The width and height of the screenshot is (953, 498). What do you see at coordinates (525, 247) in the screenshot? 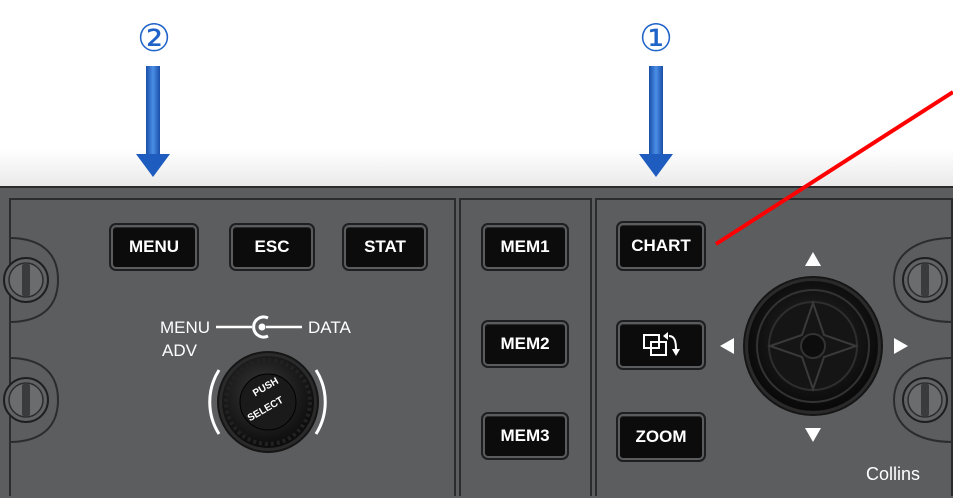
I see `mem1-button: MEM1` at bounding box center [525, 247].